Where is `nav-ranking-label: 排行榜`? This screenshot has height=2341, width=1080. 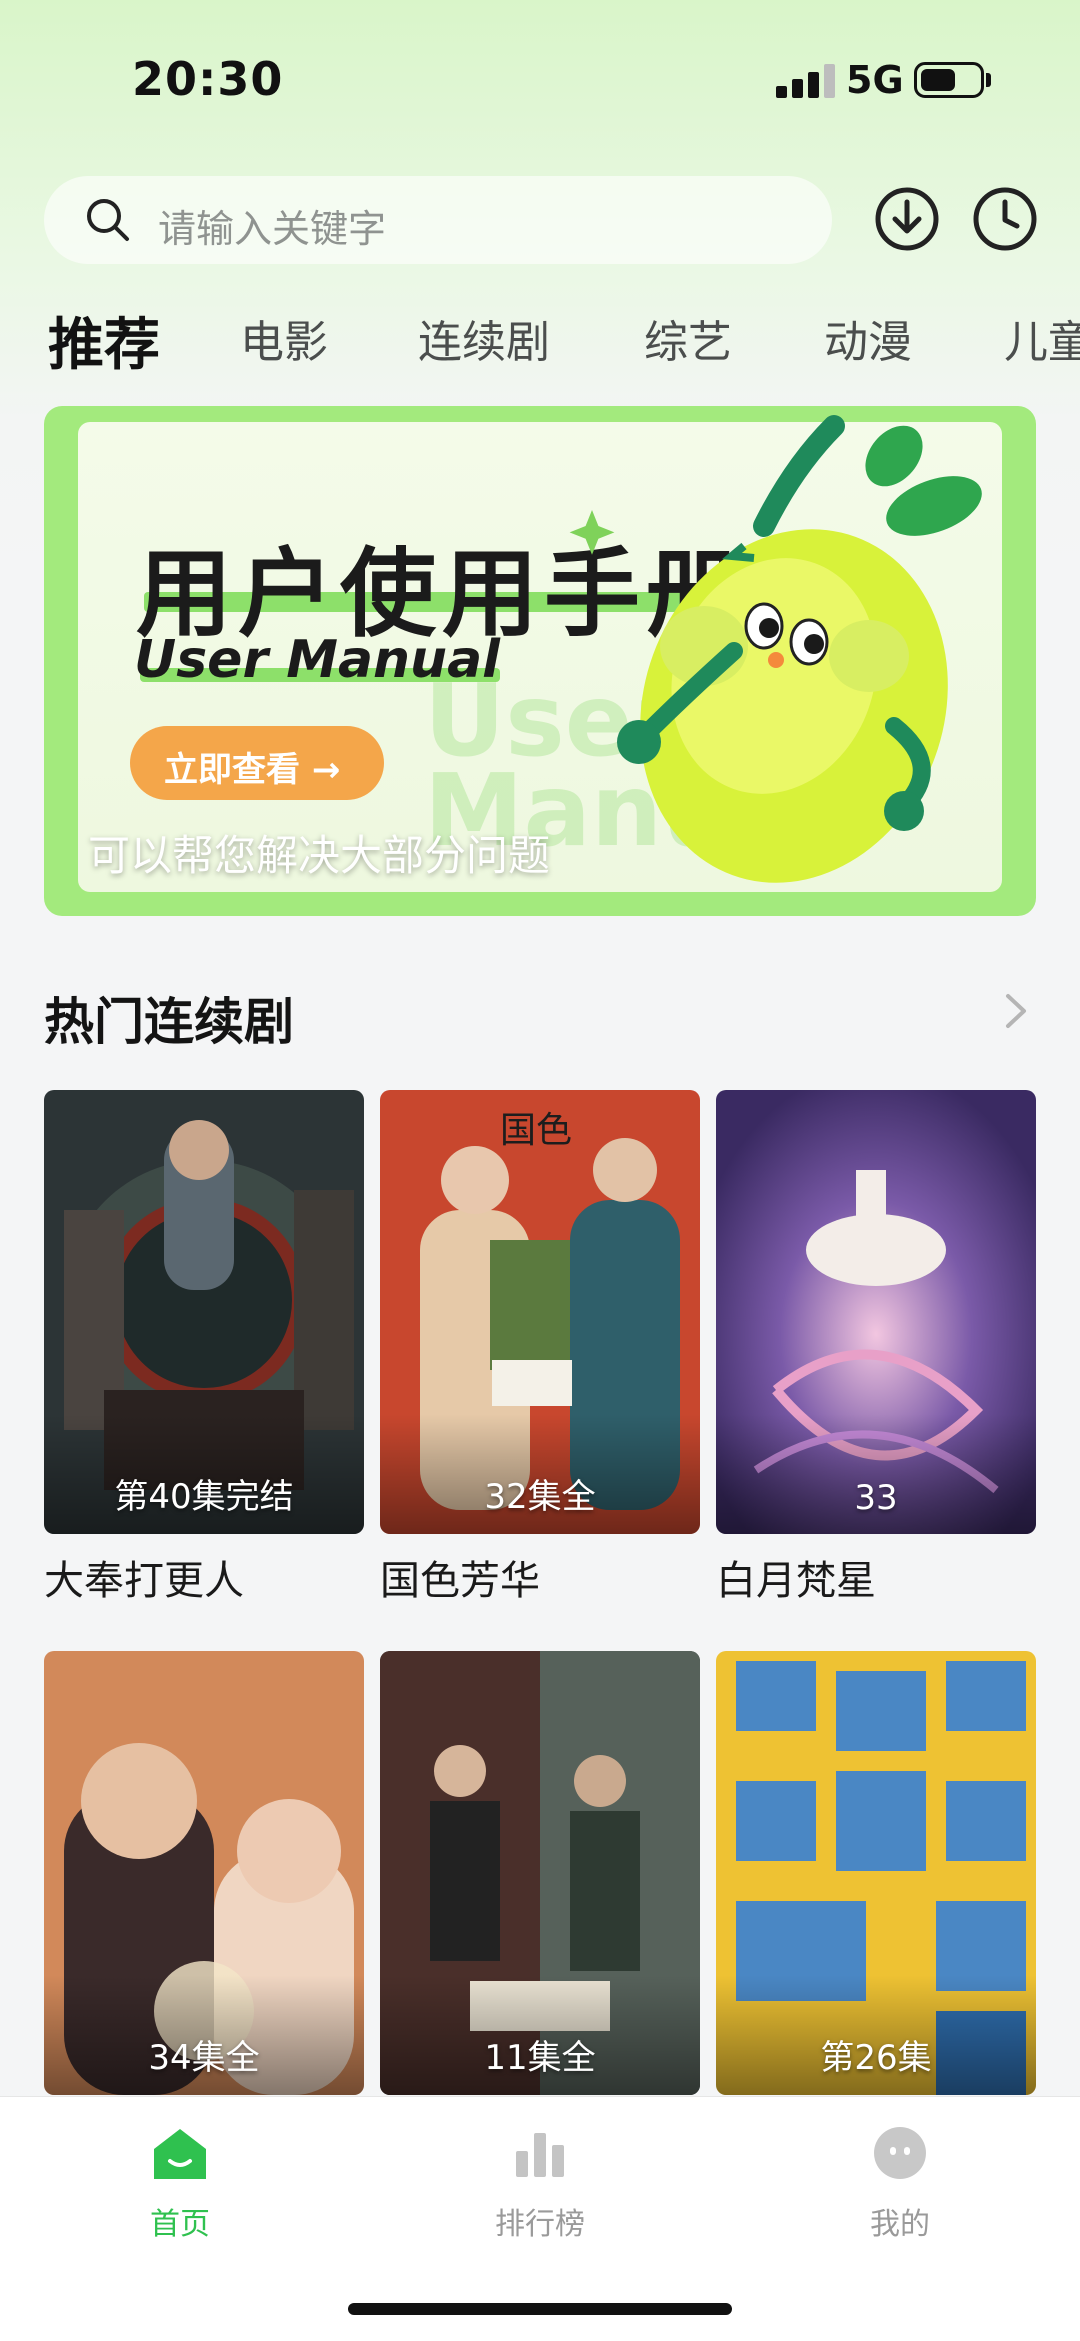 nav-ranking-label: 排行榜 is located at coordinates (540, 2224).